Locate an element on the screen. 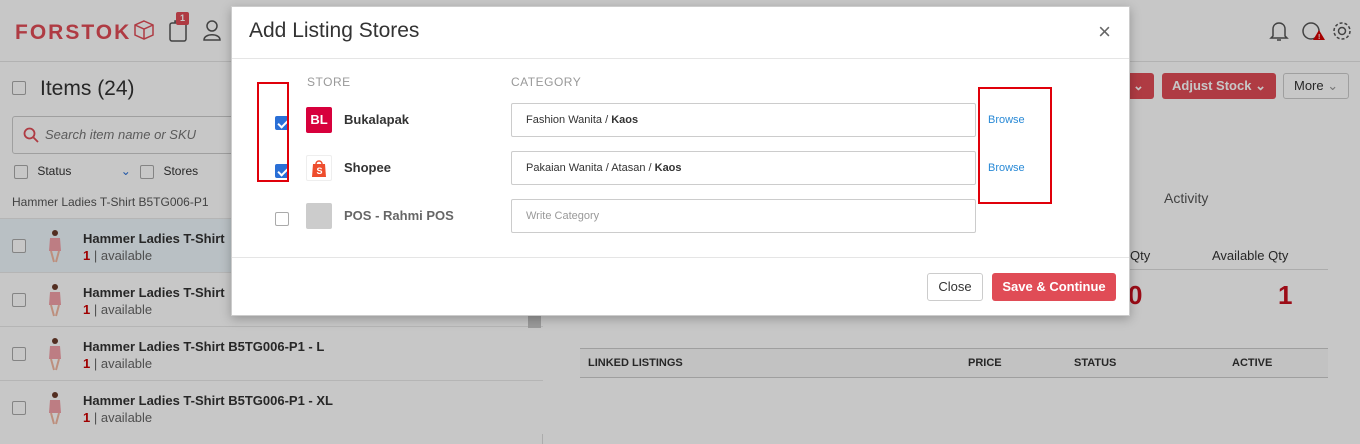  pos-category-input: Write Category is located at coordinates (743, 216).